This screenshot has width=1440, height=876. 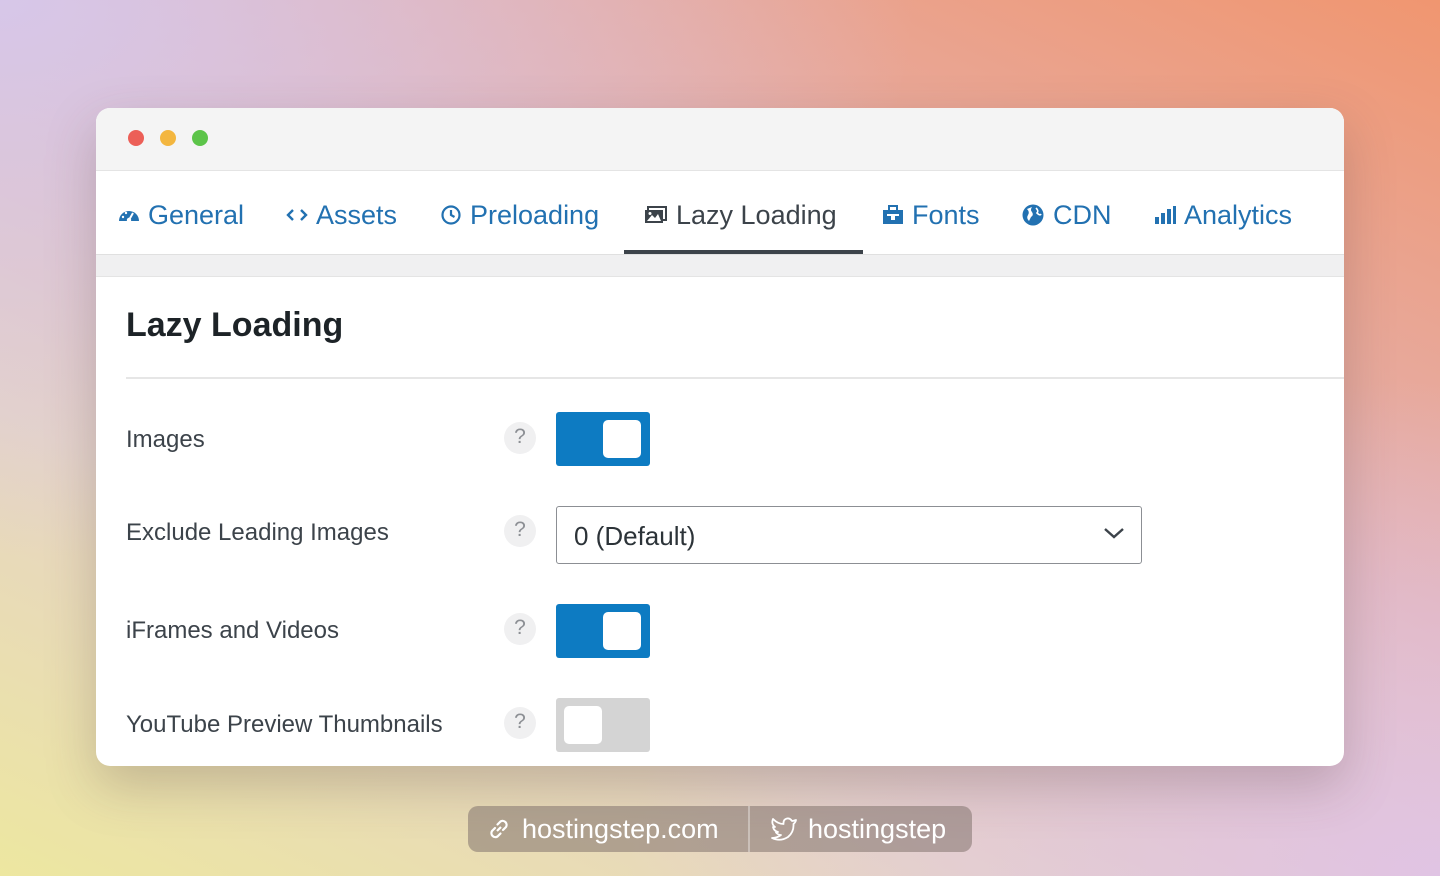 What do you see at coordinates (749, 829) in the screenshot?
I see `pill-divider` at bounding box center [749, 829].